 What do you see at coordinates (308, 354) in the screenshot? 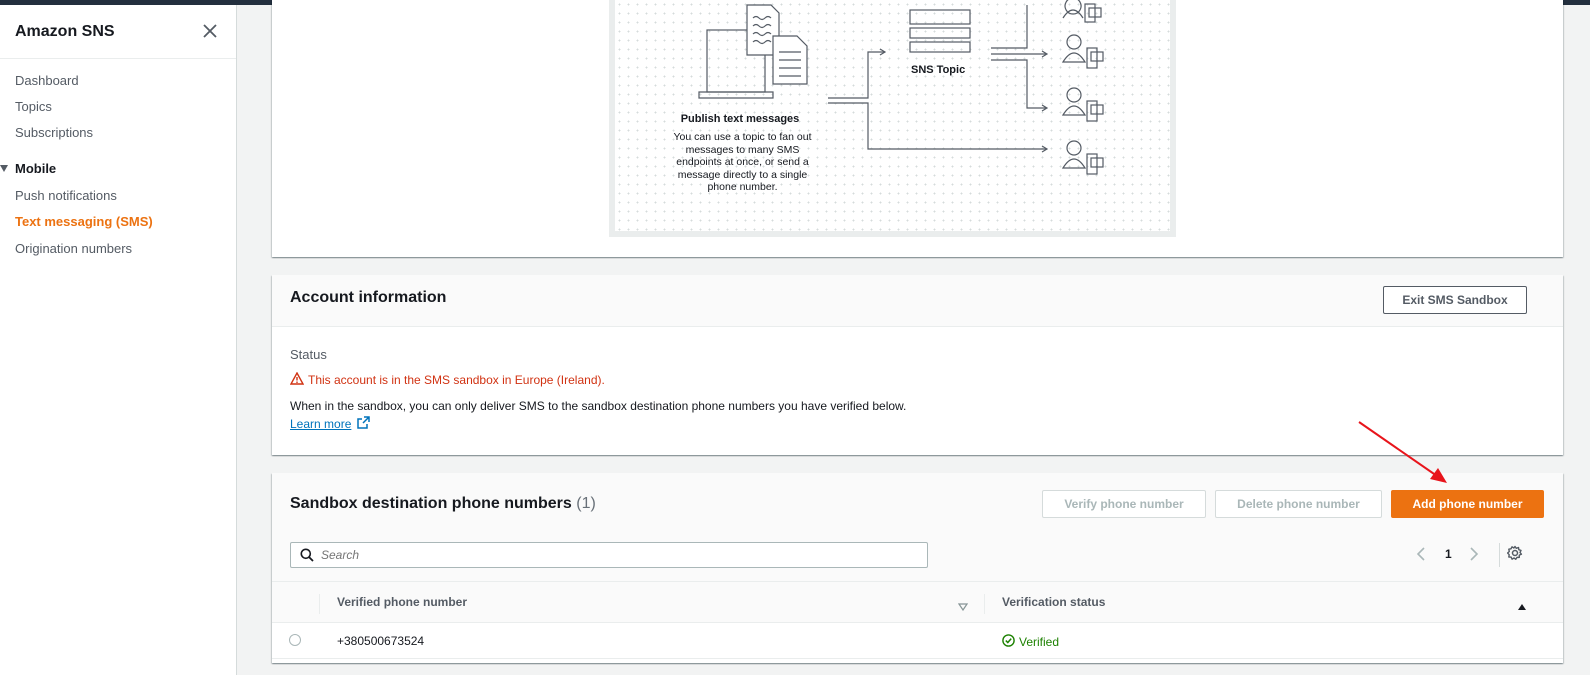
I see `status-label: Status` at bounding box center [308, 354].